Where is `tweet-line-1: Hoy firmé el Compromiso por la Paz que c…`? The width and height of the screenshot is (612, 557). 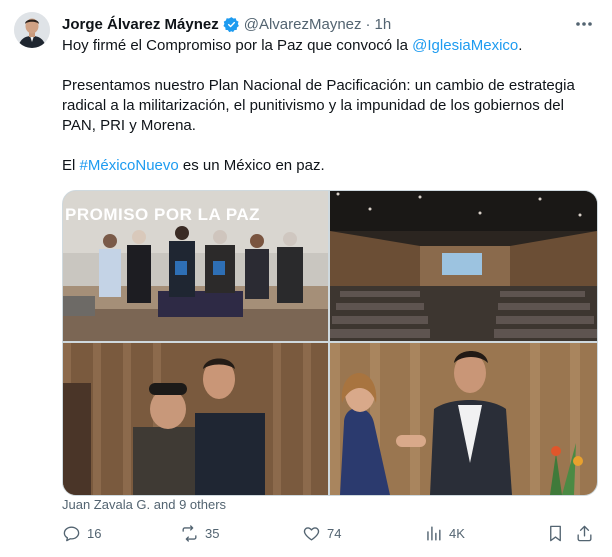 tweet-line-1: Hoy firmé el Compromiso por la Paz que c… is located at coordinates (326, 46).